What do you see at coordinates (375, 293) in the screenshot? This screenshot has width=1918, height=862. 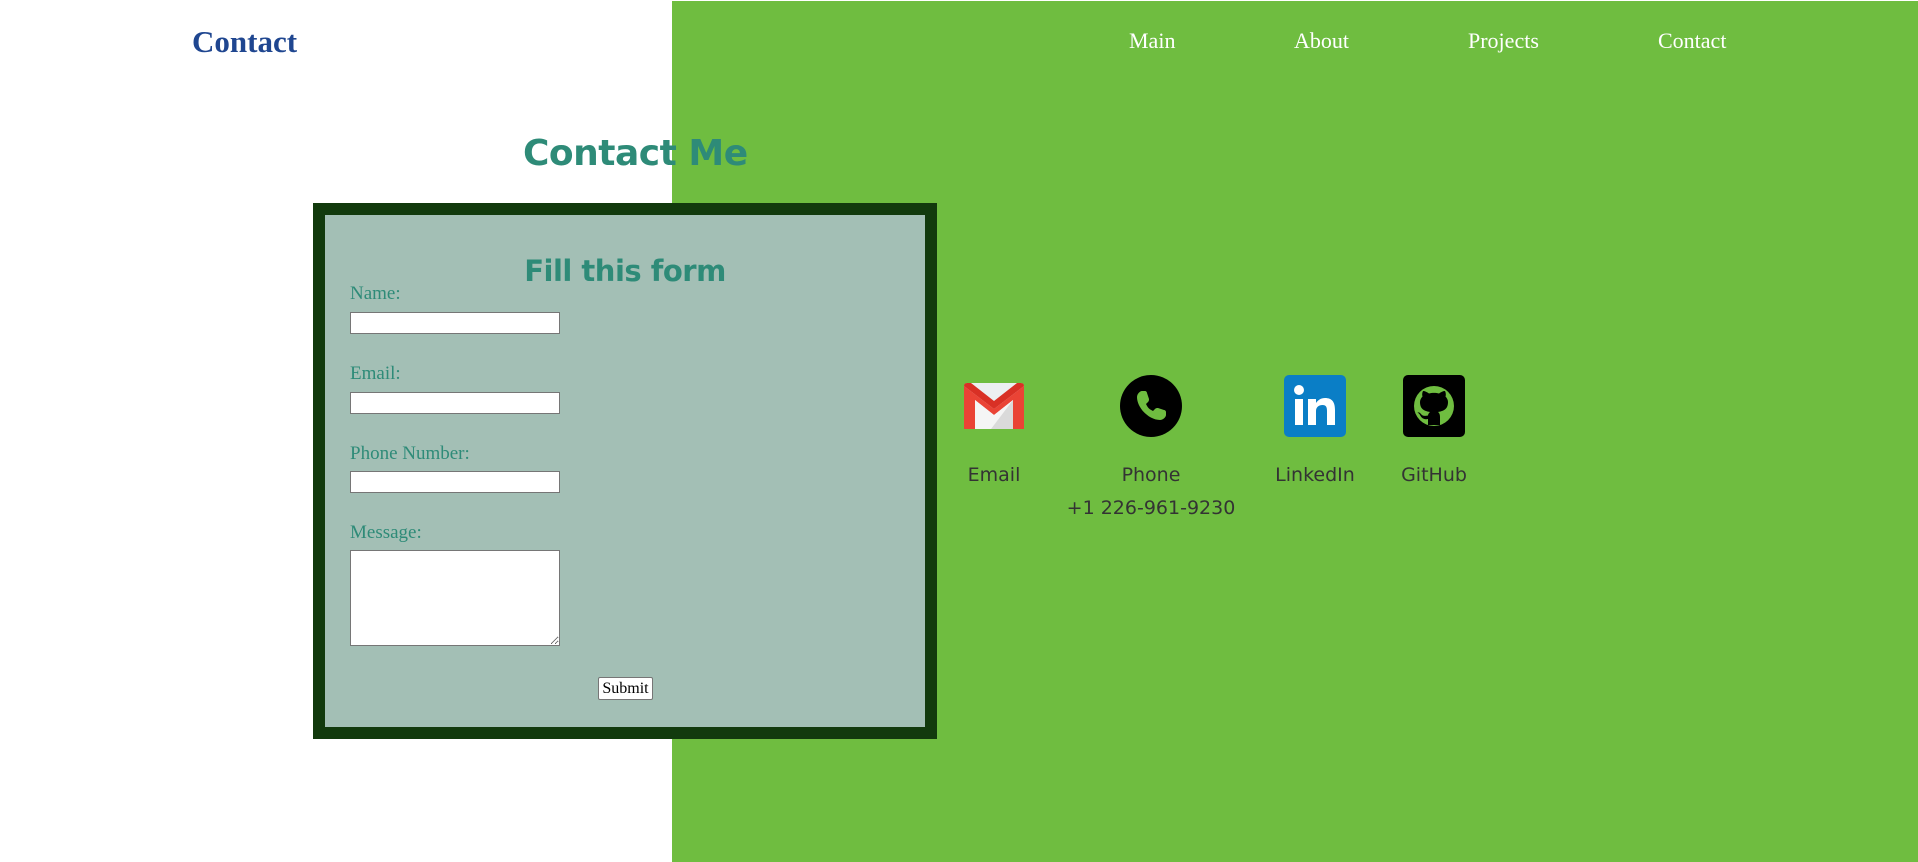 I see `name-label: Name:` at bounding box center [375, 293].